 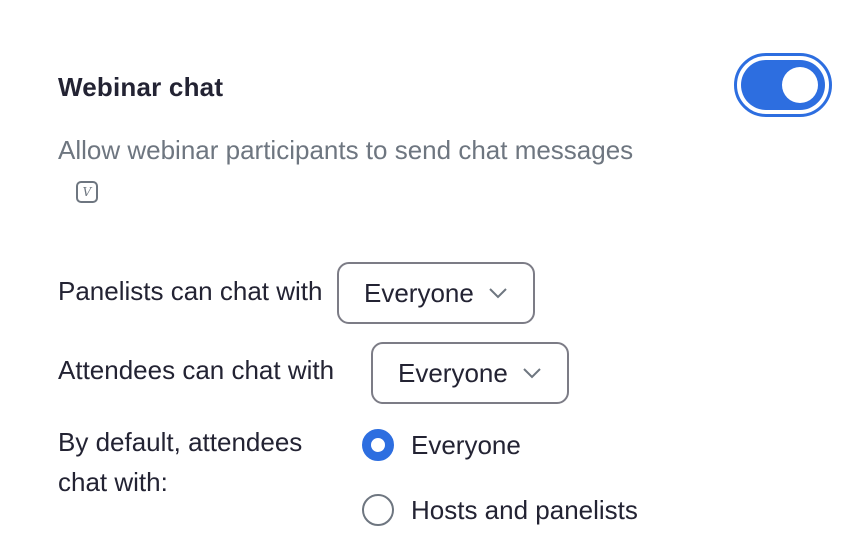 What do you see at coordinates (190, 291) in the screenshot?
I see `panelists-chat-label: Panelists can chat with` at bounding box center [190, 291].